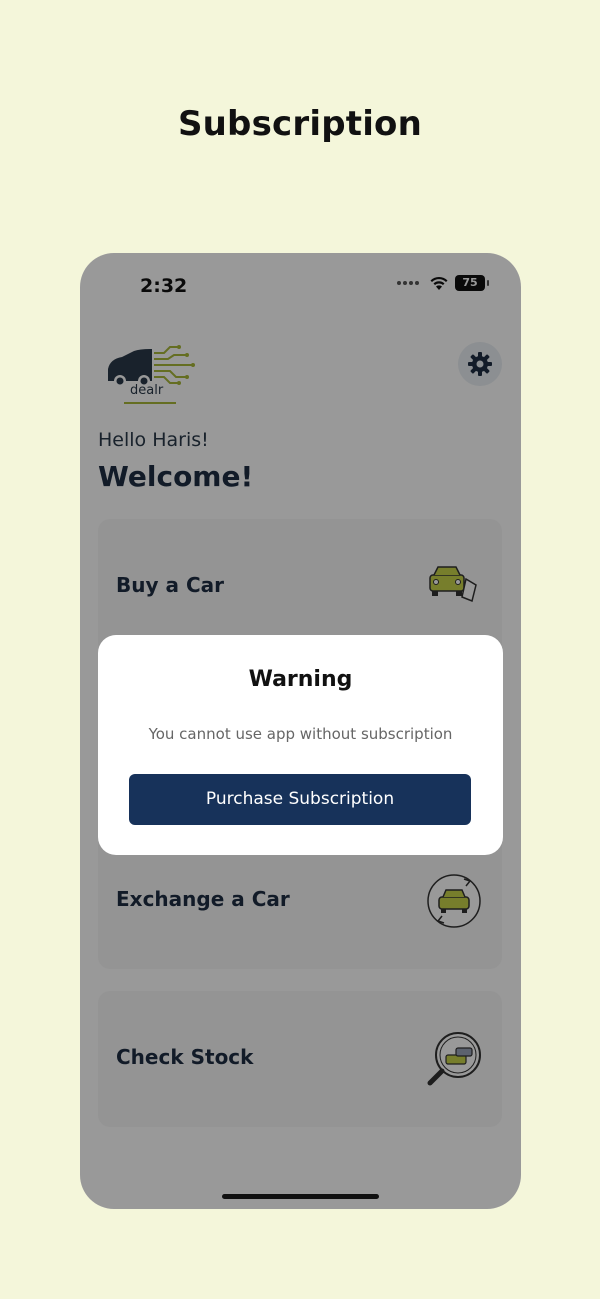 The width and height of the screenshot is (600, 1299). I want to click on page-heading: Subscription, so click(300, 124).